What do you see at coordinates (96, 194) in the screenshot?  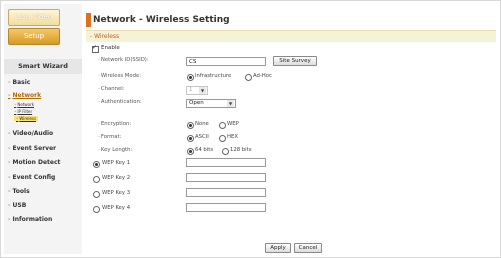 I see `wep-key-3-radio` at bounding box center [96, 194].